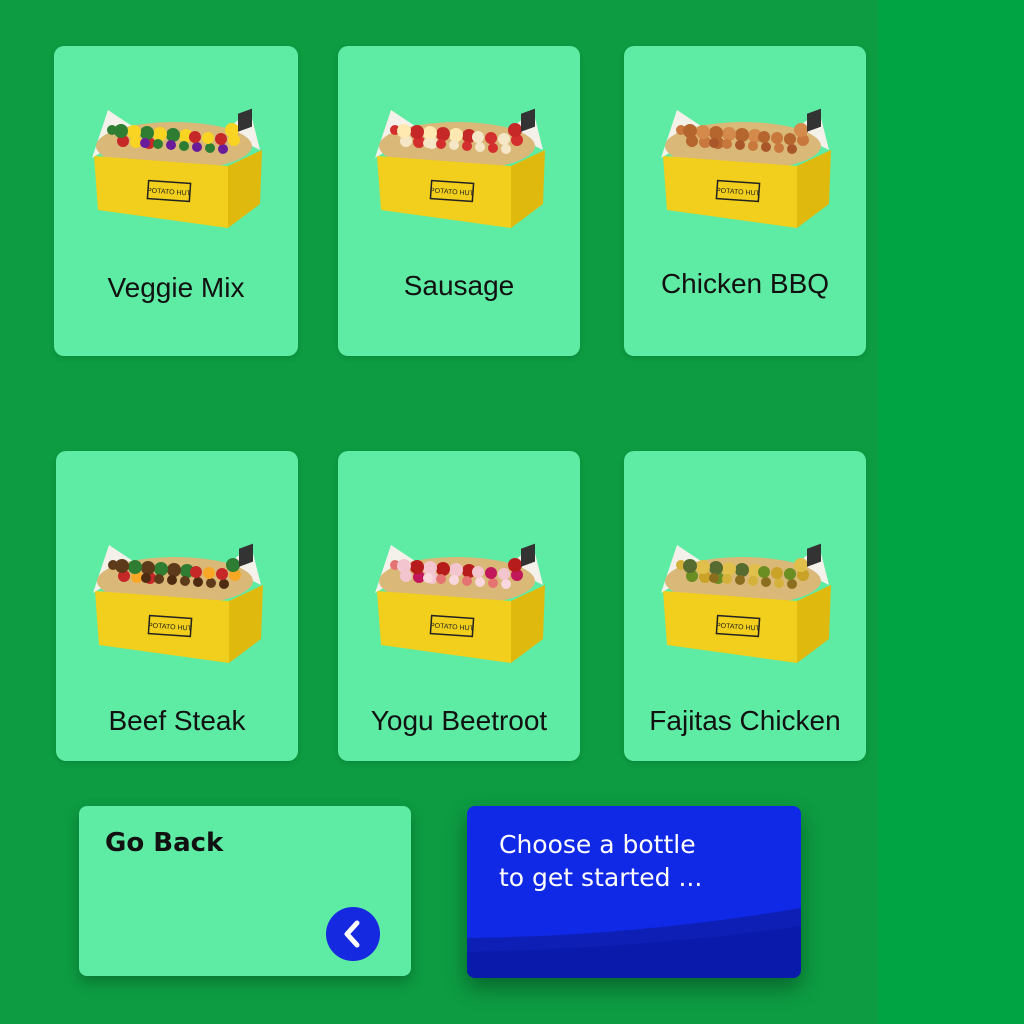  Describe the element at coordinates (178, 603) in the screenshot. I see `beef-steak-image: POTATO HUT` at that location.